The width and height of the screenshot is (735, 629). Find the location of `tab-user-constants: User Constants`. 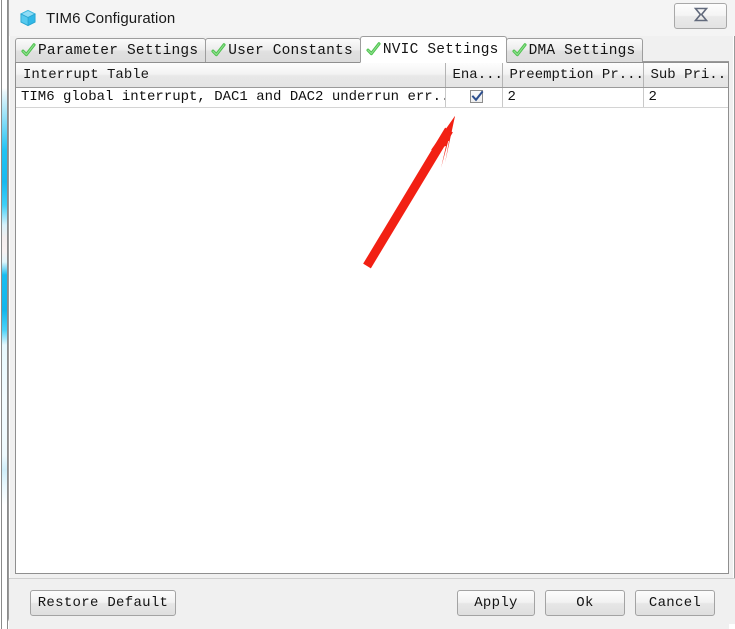

tab-user-constants: User Constants is located at coordinates (283, 50).